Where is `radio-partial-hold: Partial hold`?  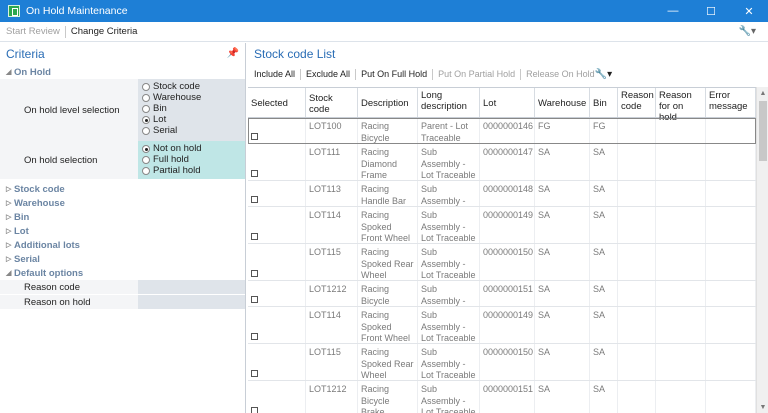 radio-partial-hold: Partial hold is located at coordinates (193, 170).